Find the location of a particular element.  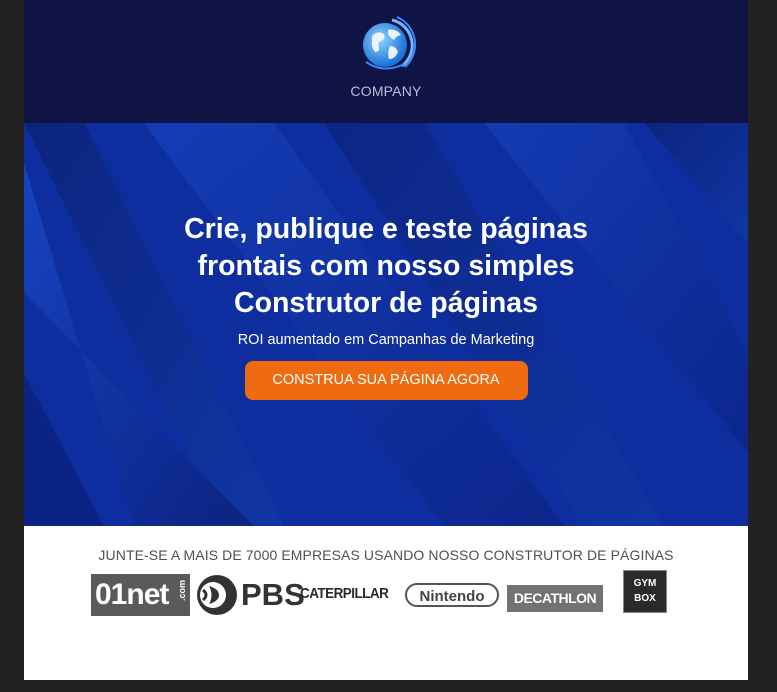

gymbox-logo-line2: BOX is located at coordinates (645, 598).